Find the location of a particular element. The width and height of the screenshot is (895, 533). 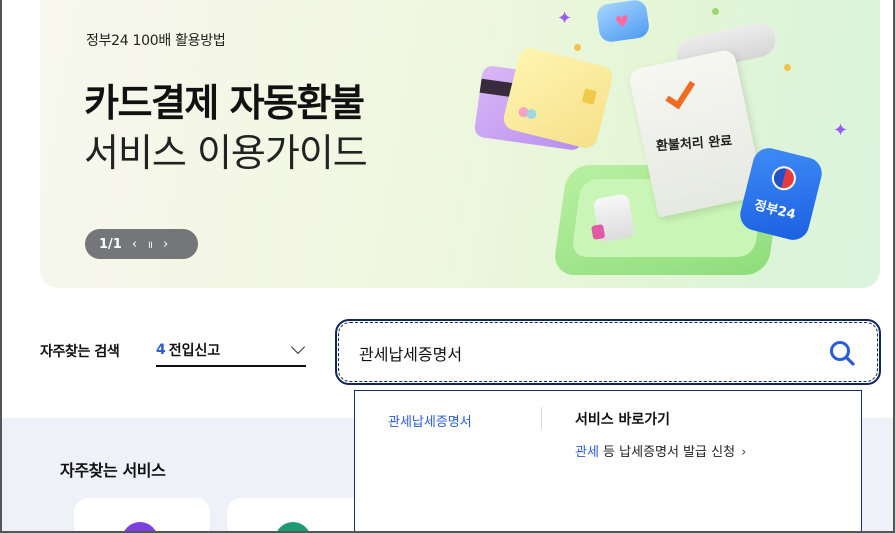

shortcut-highlight: 관세 is located at coordinates (587, 452).